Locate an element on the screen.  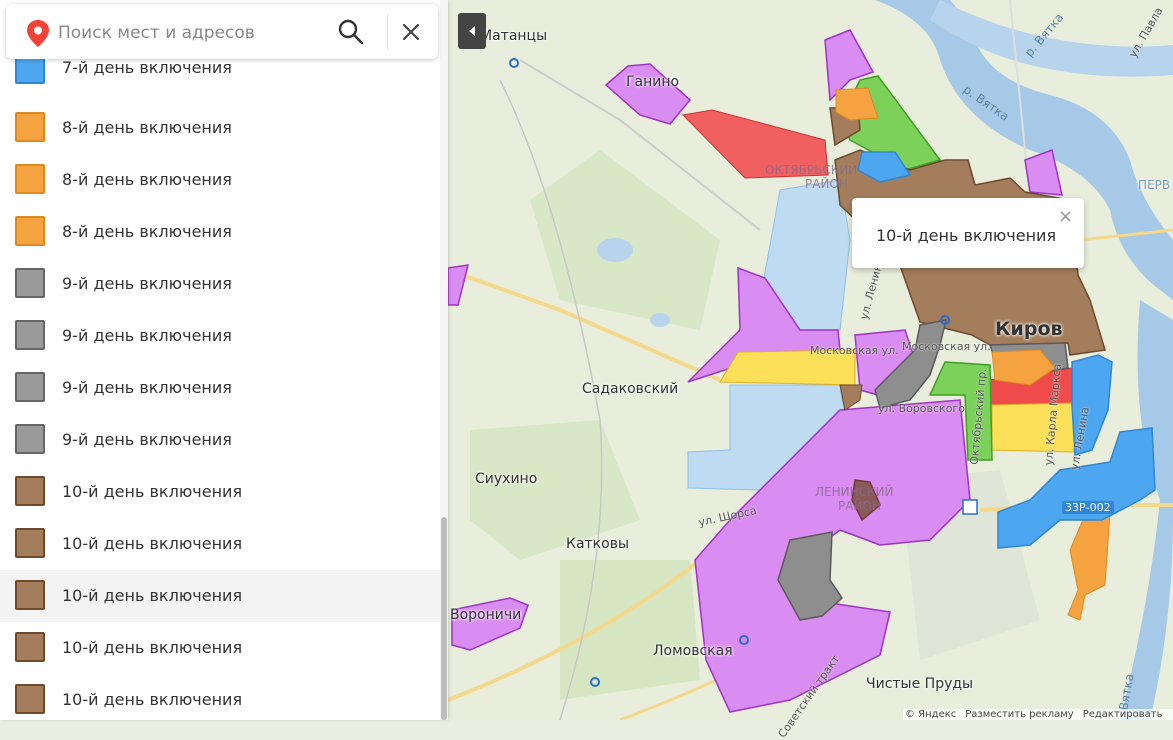
search-bar is located at coordinates (222, 31).